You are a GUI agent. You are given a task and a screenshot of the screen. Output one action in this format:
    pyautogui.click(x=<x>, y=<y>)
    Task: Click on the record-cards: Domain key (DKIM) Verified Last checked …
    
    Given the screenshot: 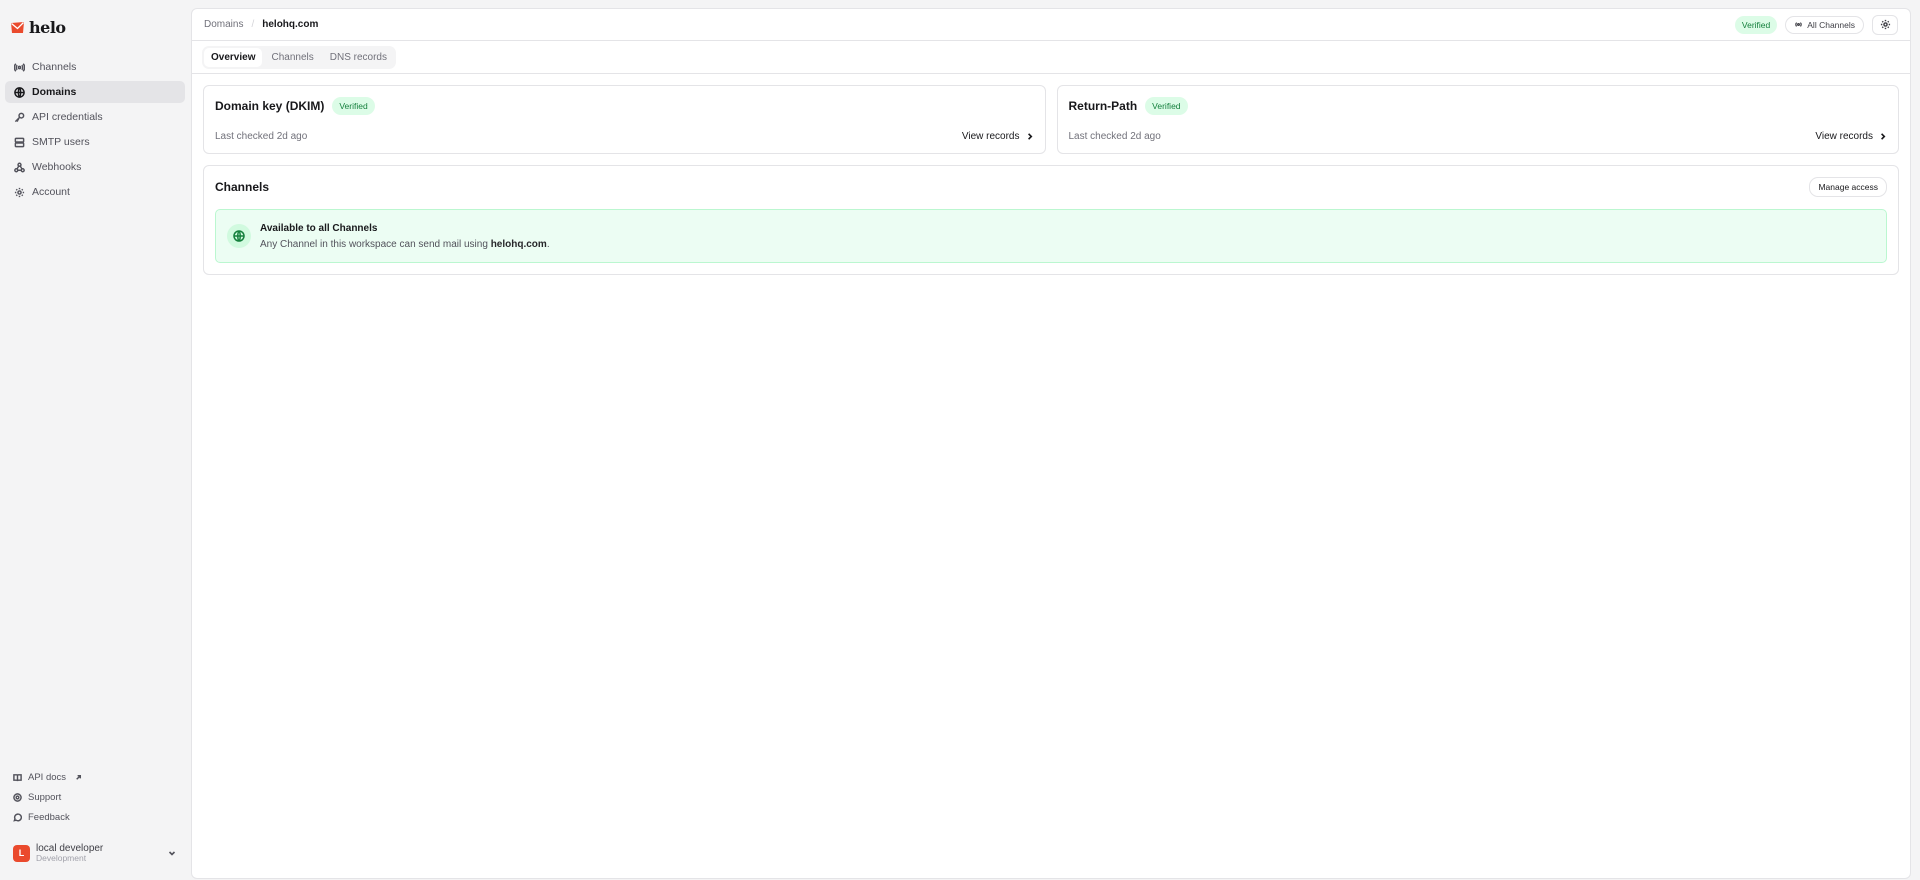 What is the action you would take?
    pyautogui.click(x=1051, y=114)
    